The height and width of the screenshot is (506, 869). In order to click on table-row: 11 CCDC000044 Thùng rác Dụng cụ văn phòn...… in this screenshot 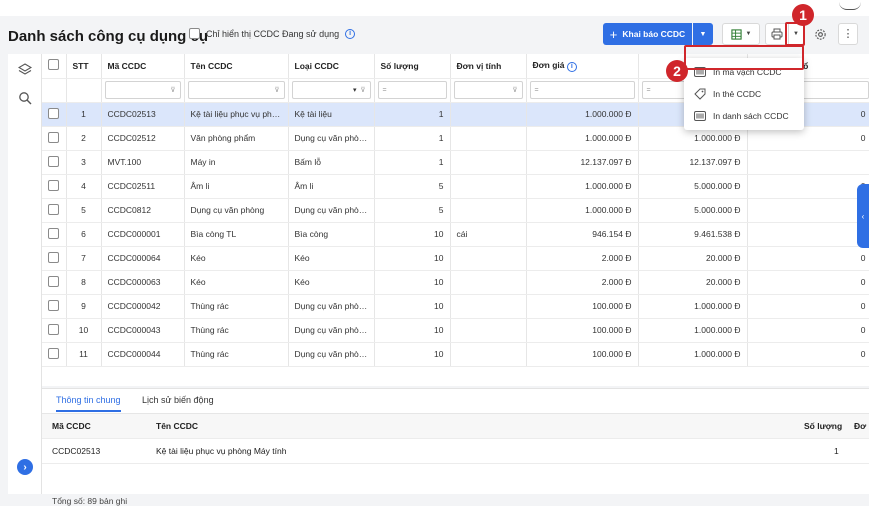, I will do `click(455, 354)`.